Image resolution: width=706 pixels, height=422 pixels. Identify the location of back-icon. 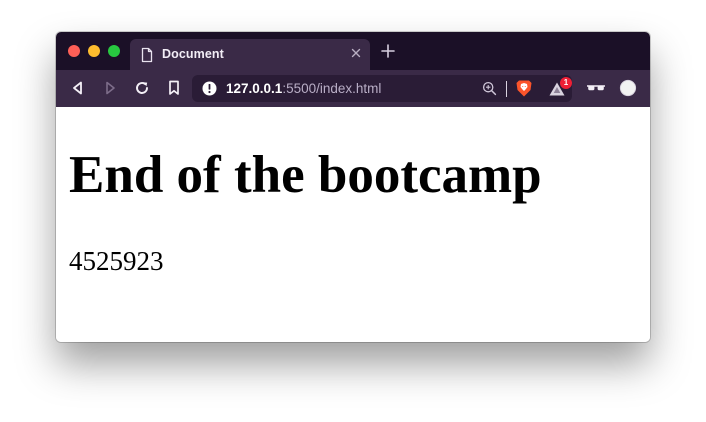
(78, 88).